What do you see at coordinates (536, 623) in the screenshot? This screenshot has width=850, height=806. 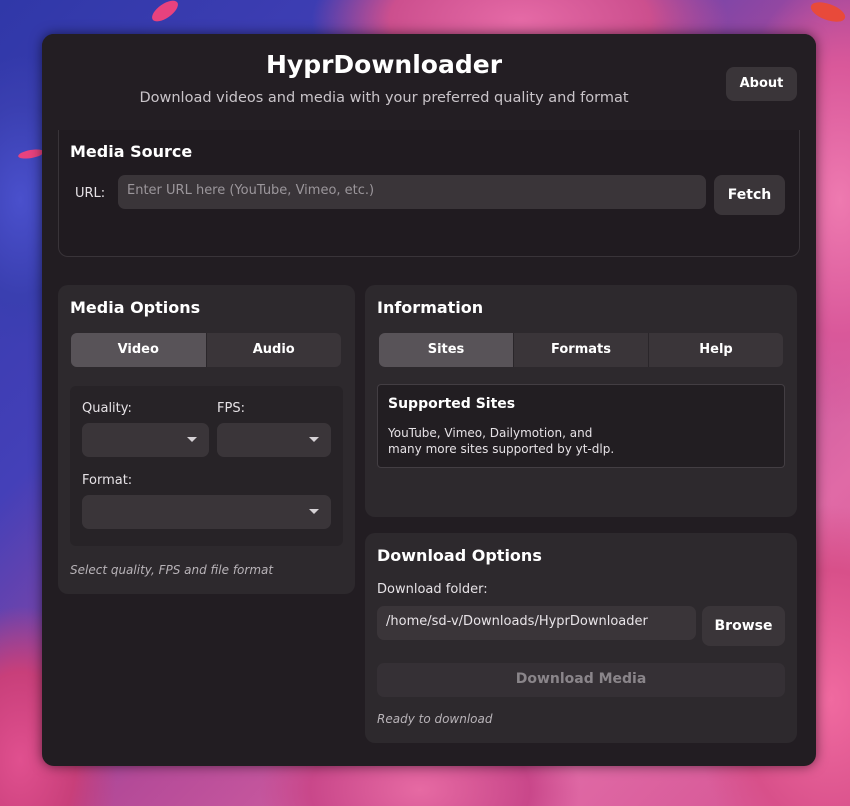 I see `download-folder-input: /home/sd-v/Downloads/HyprDownloader` at bounding box center [536, 623].